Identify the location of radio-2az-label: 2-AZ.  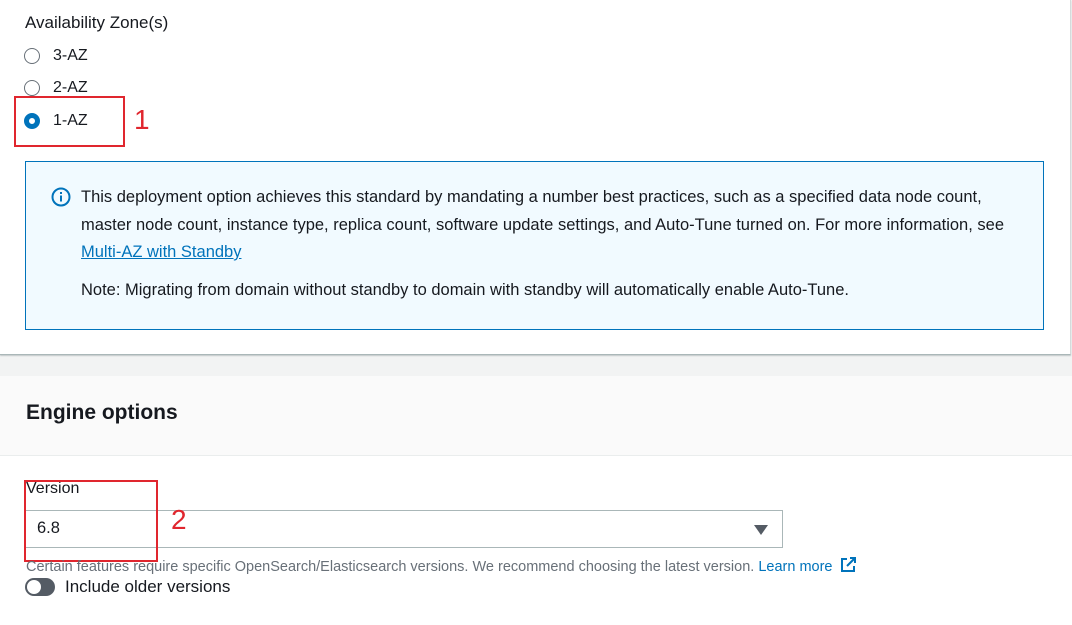
(70, 87).